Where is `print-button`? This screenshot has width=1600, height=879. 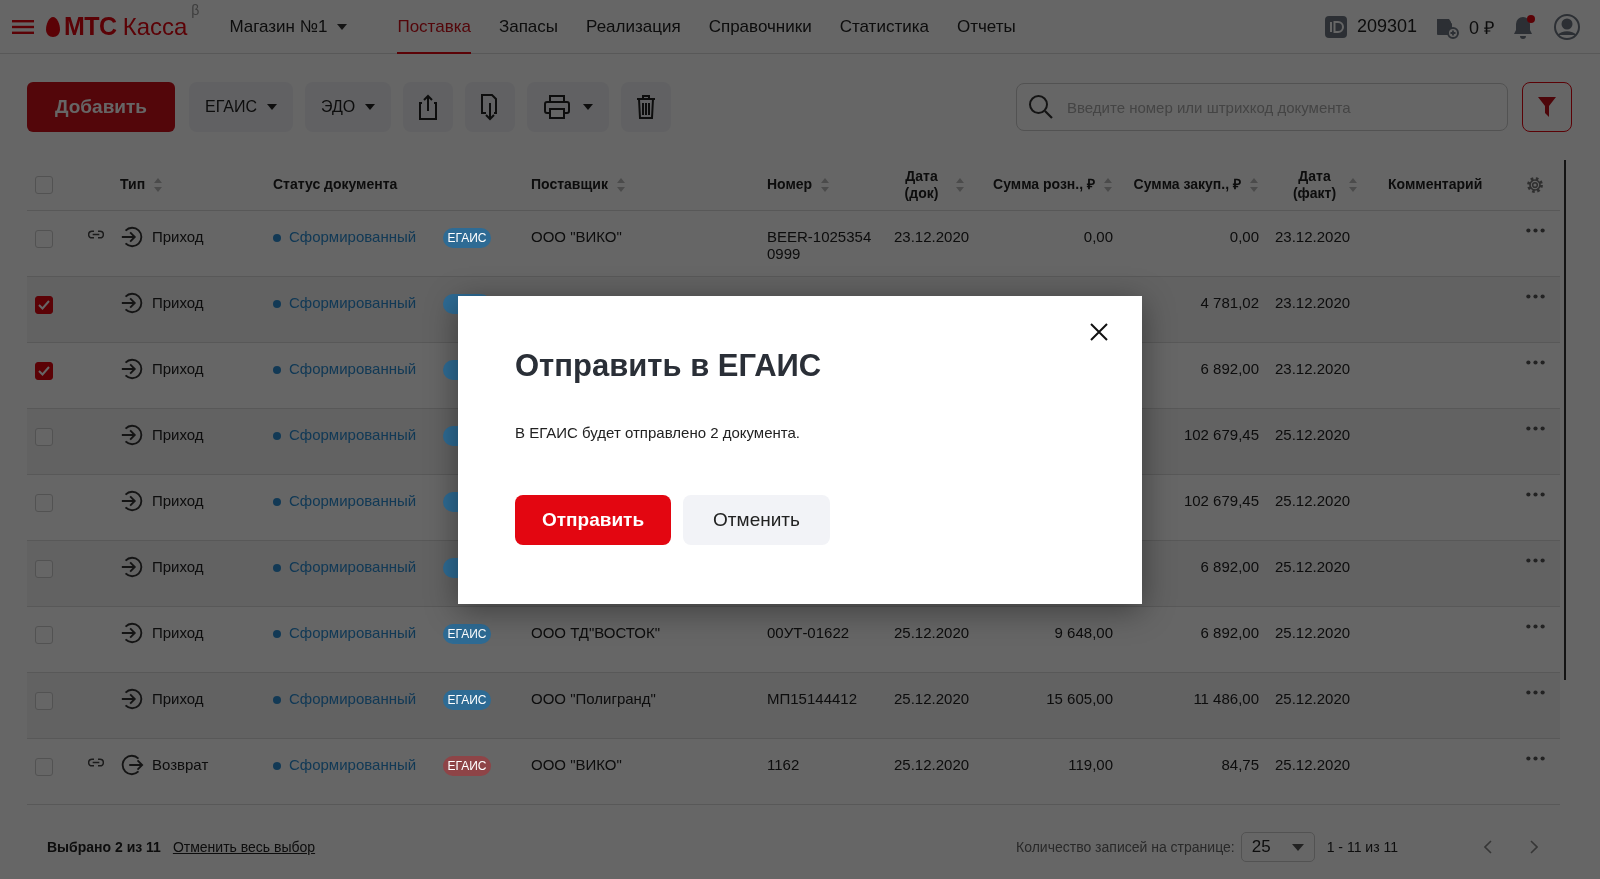 print-button is located at coordinates (568, 107).